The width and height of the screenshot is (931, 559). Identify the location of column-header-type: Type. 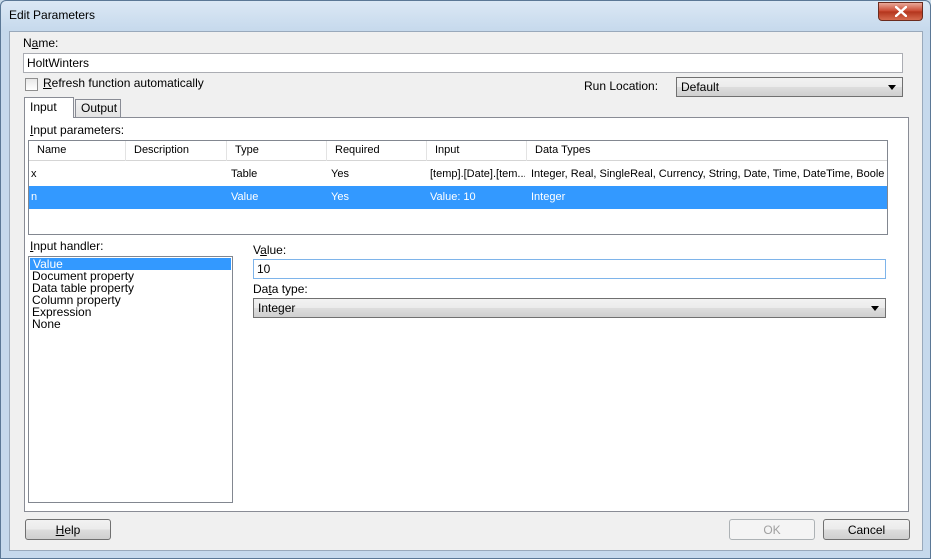
(277, 151).